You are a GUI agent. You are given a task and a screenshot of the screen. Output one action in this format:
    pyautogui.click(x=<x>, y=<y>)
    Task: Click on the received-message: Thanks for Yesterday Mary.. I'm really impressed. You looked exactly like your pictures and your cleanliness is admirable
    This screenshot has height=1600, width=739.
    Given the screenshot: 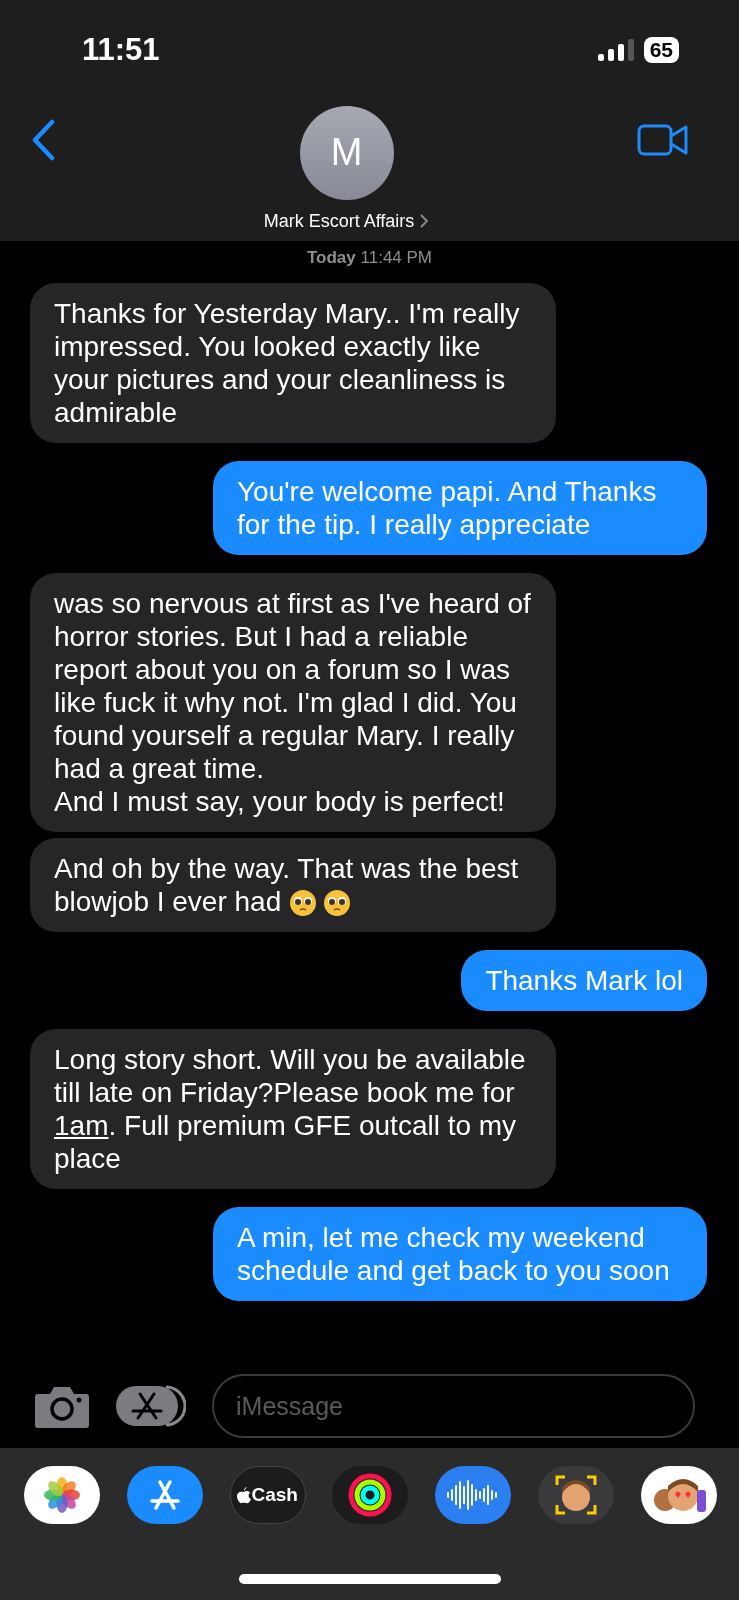 What is the action you would take?
    pyautogui.click(x=293, y=362)
    